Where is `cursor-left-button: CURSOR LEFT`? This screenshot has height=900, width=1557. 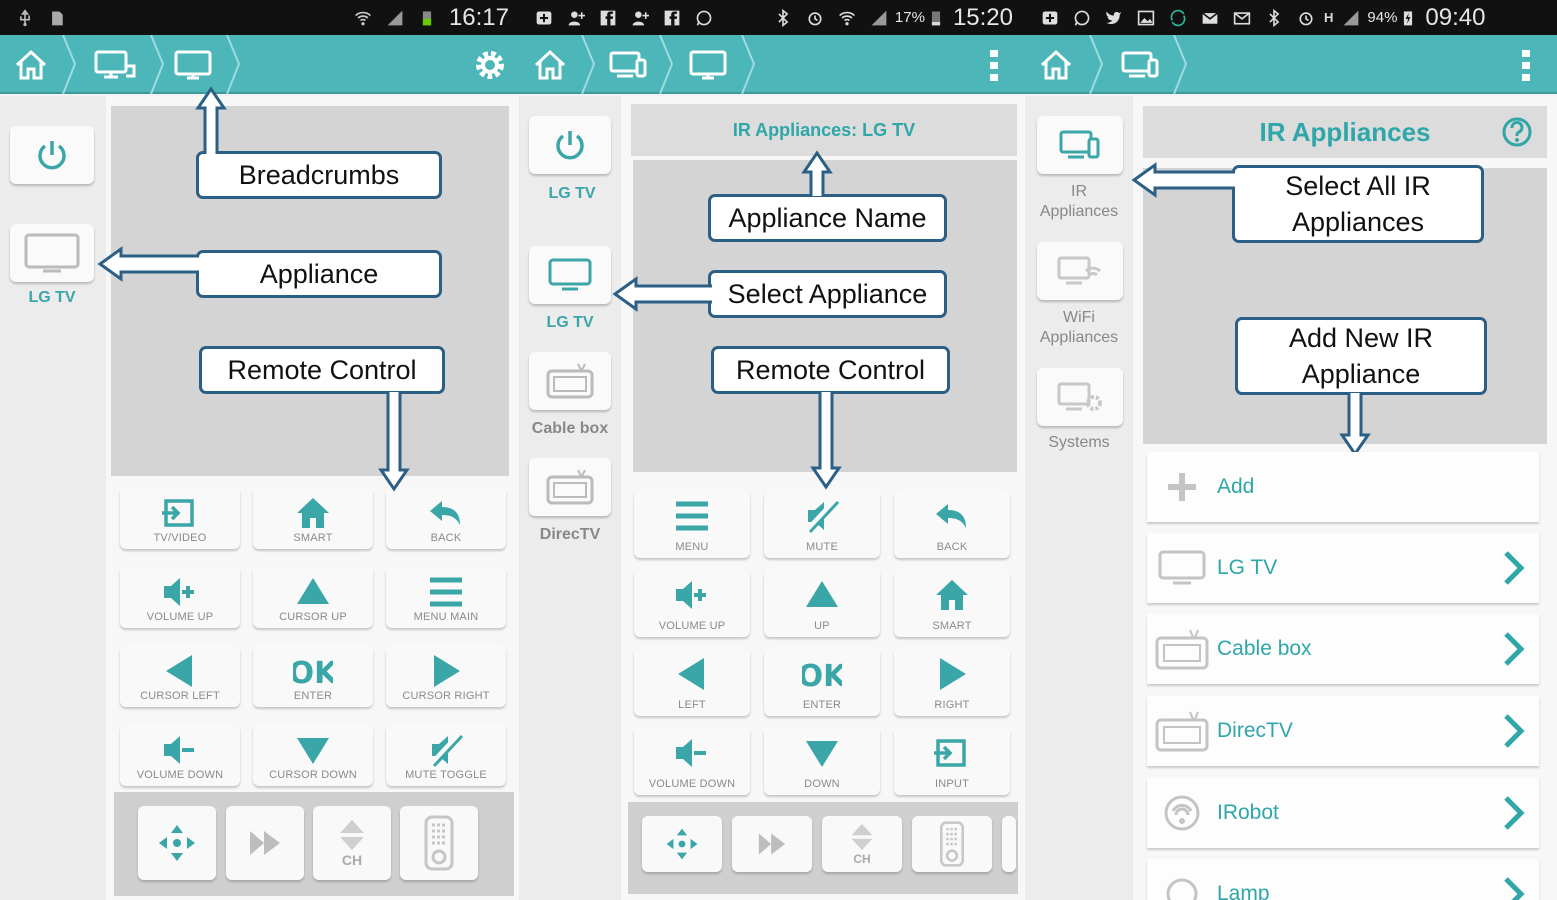 cursor-left-button: CURSOR LEFT is located at coordinates (180, 676).